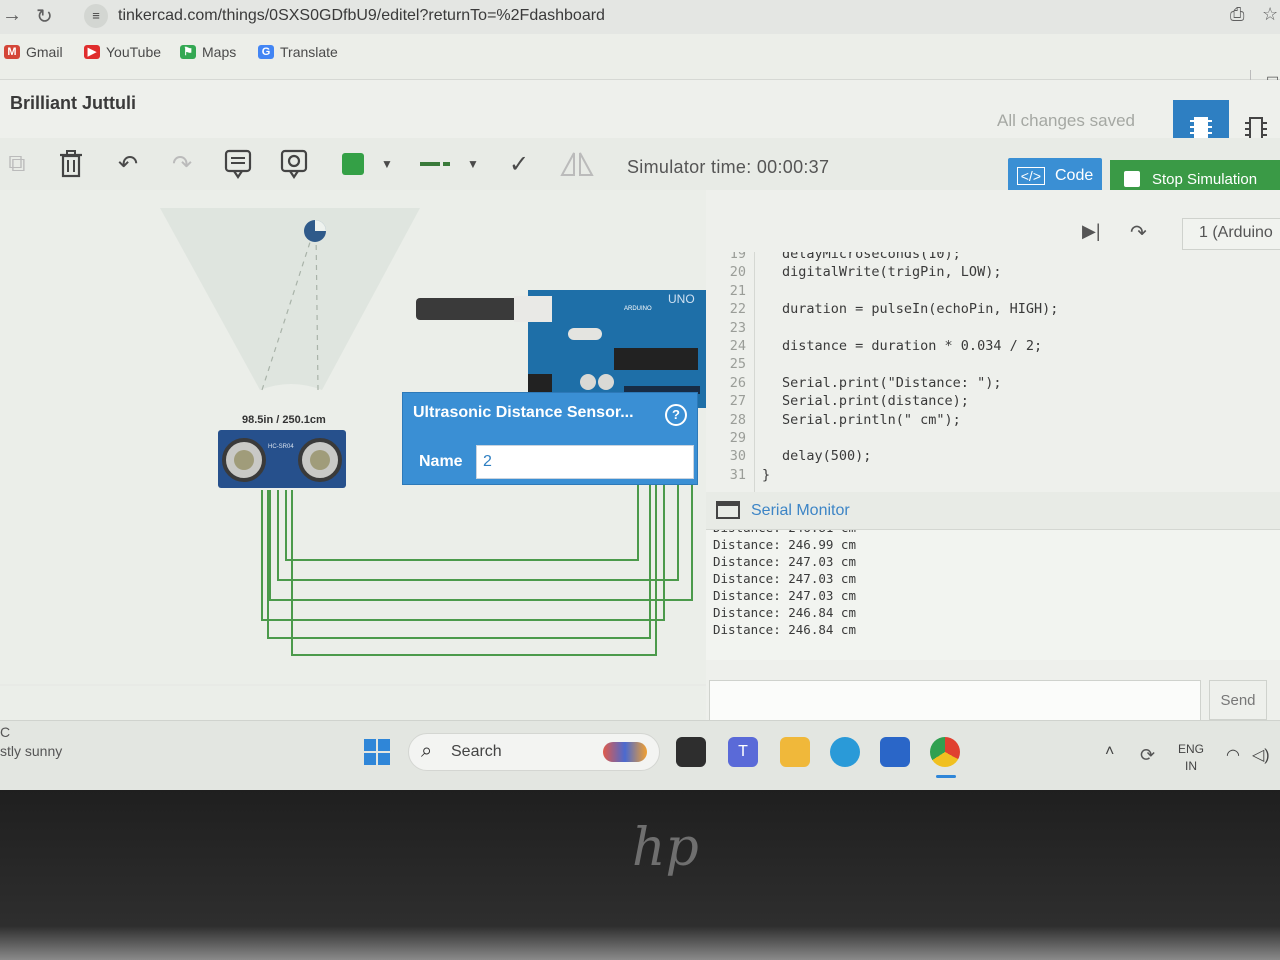 Image resolution: width=1280 pixels, height=960 pixels. I want to click on stop-icon, so click(1132, 179).